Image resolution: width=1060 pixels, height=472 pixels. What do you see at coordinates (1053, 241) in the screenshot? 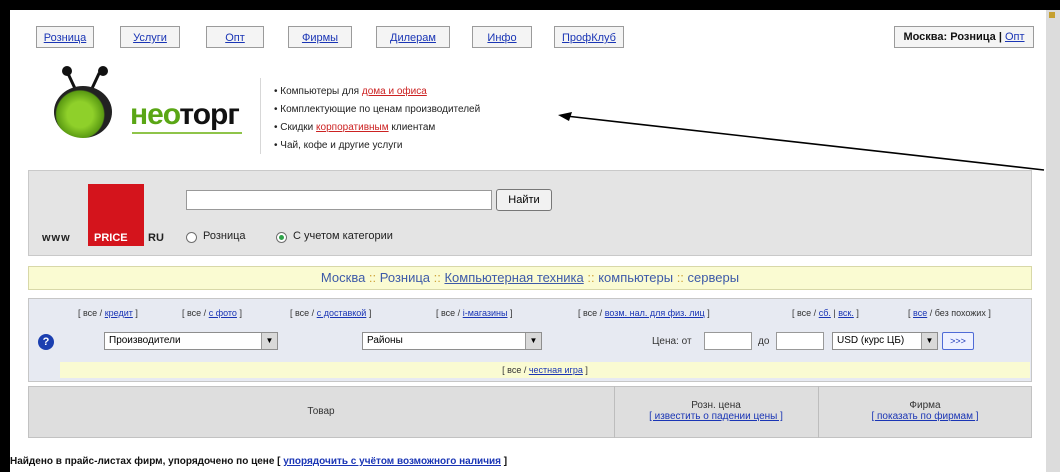
I see `window-edge` at bounding box center [1053, 241].